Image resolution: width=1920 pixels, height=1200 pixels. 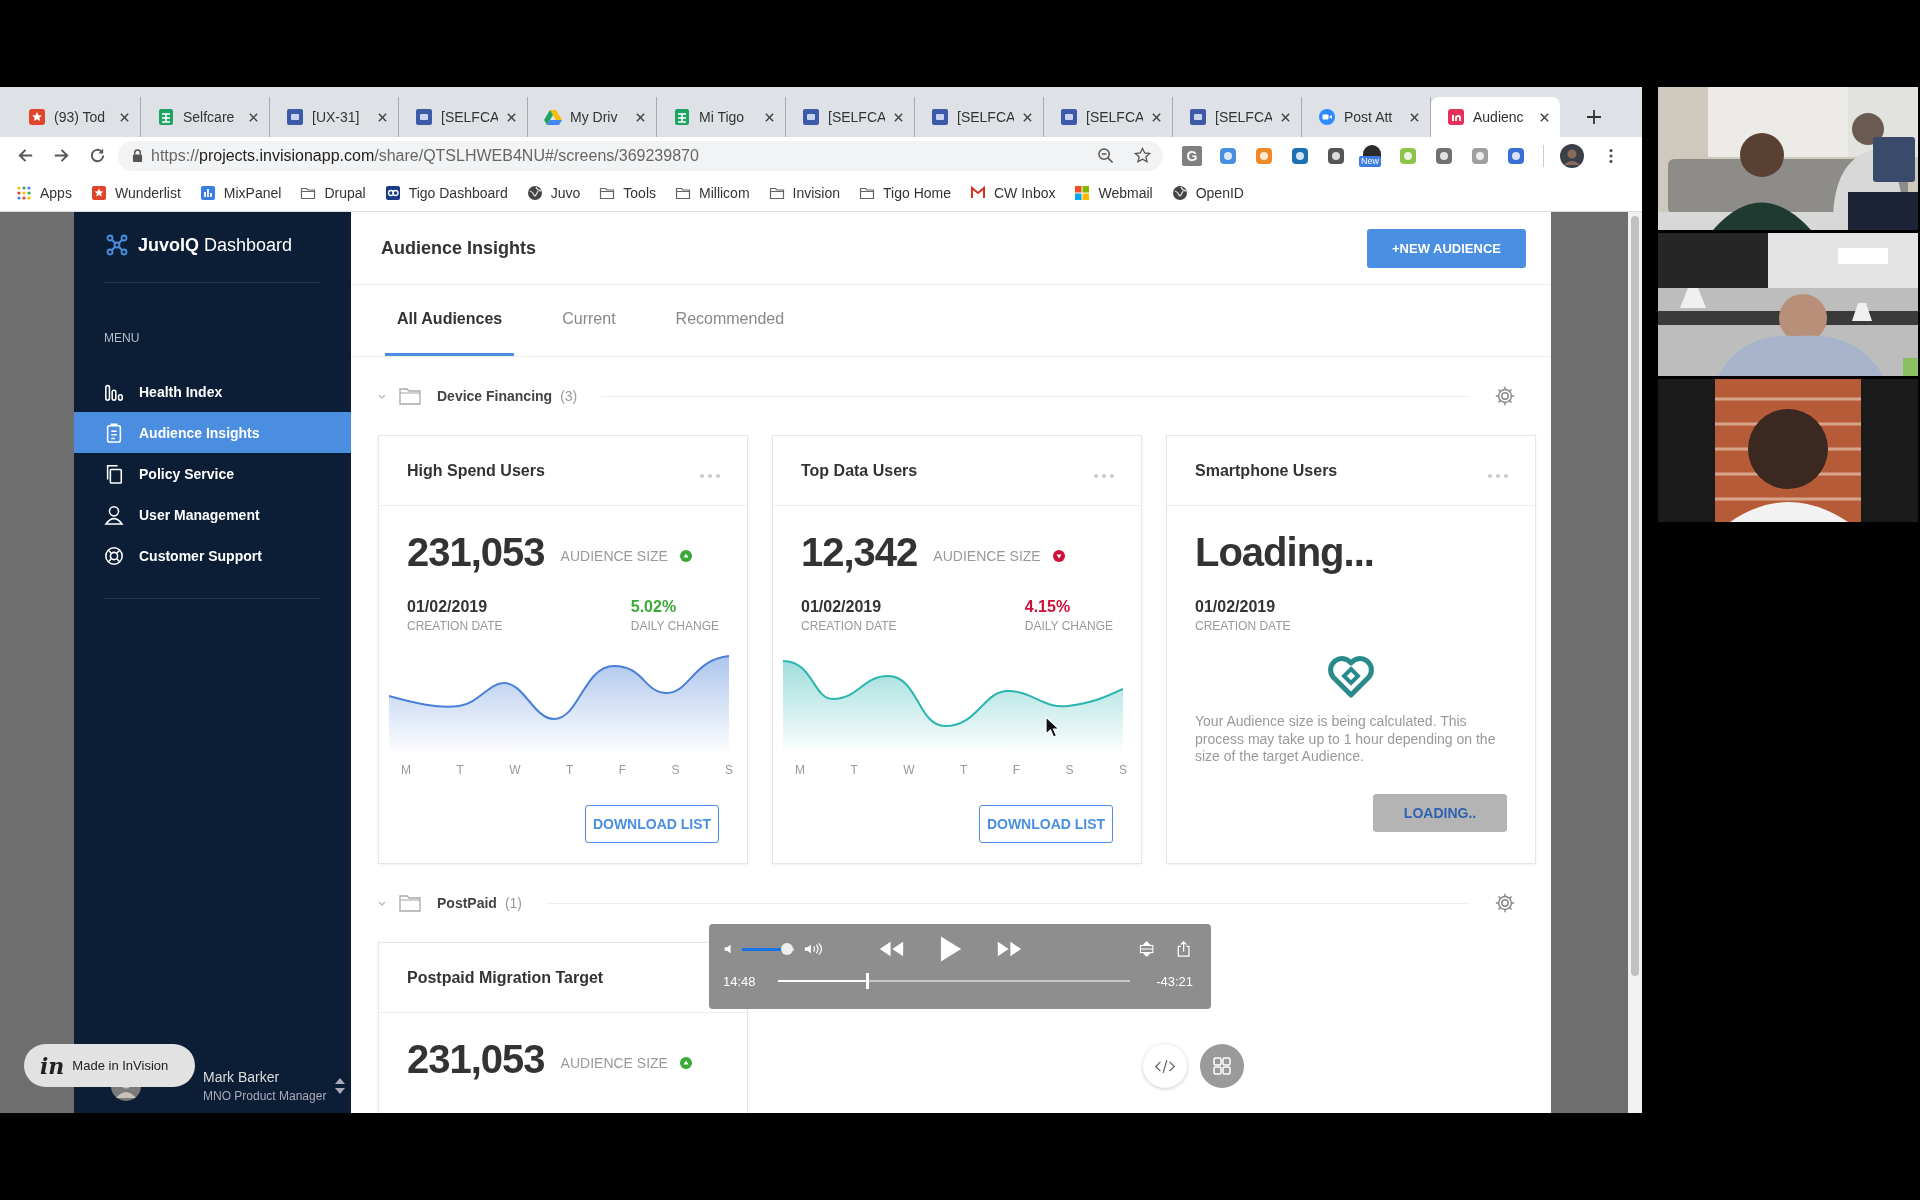 What do you see at coordinates (340, 1086) in the screenshot?
I see `sort-arrows-icon` at bounding box center [340, 1086].